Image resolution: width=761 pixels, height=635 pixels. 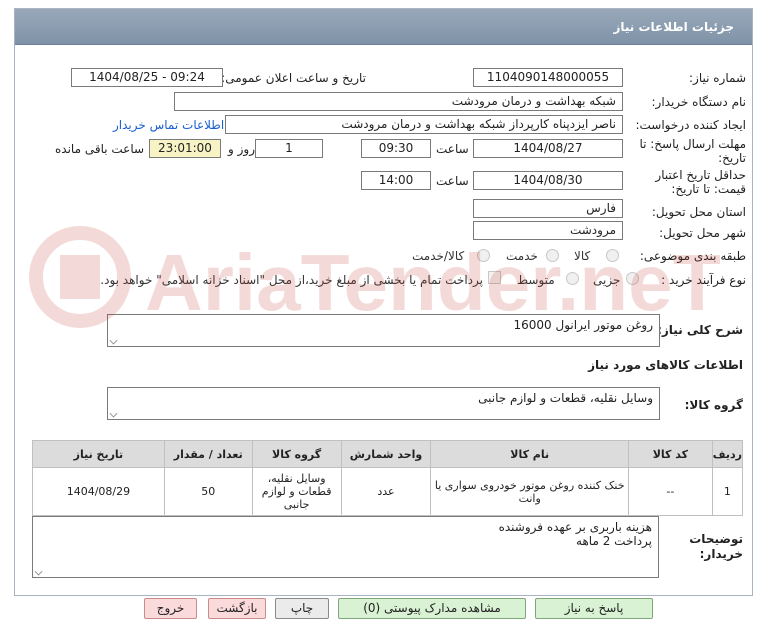 I want to click on col-code-header: کد کالا, so click(x=670, y=454).